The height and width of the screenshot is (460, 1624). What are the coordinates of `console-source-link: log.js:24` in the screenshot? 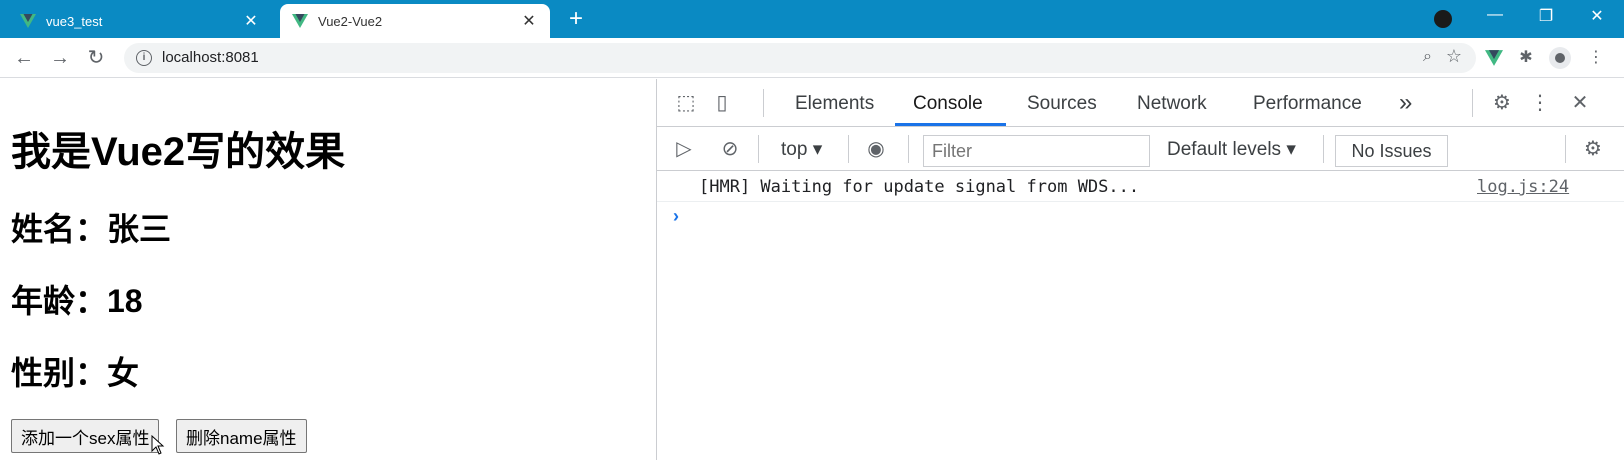 It's located at (1523, 187).